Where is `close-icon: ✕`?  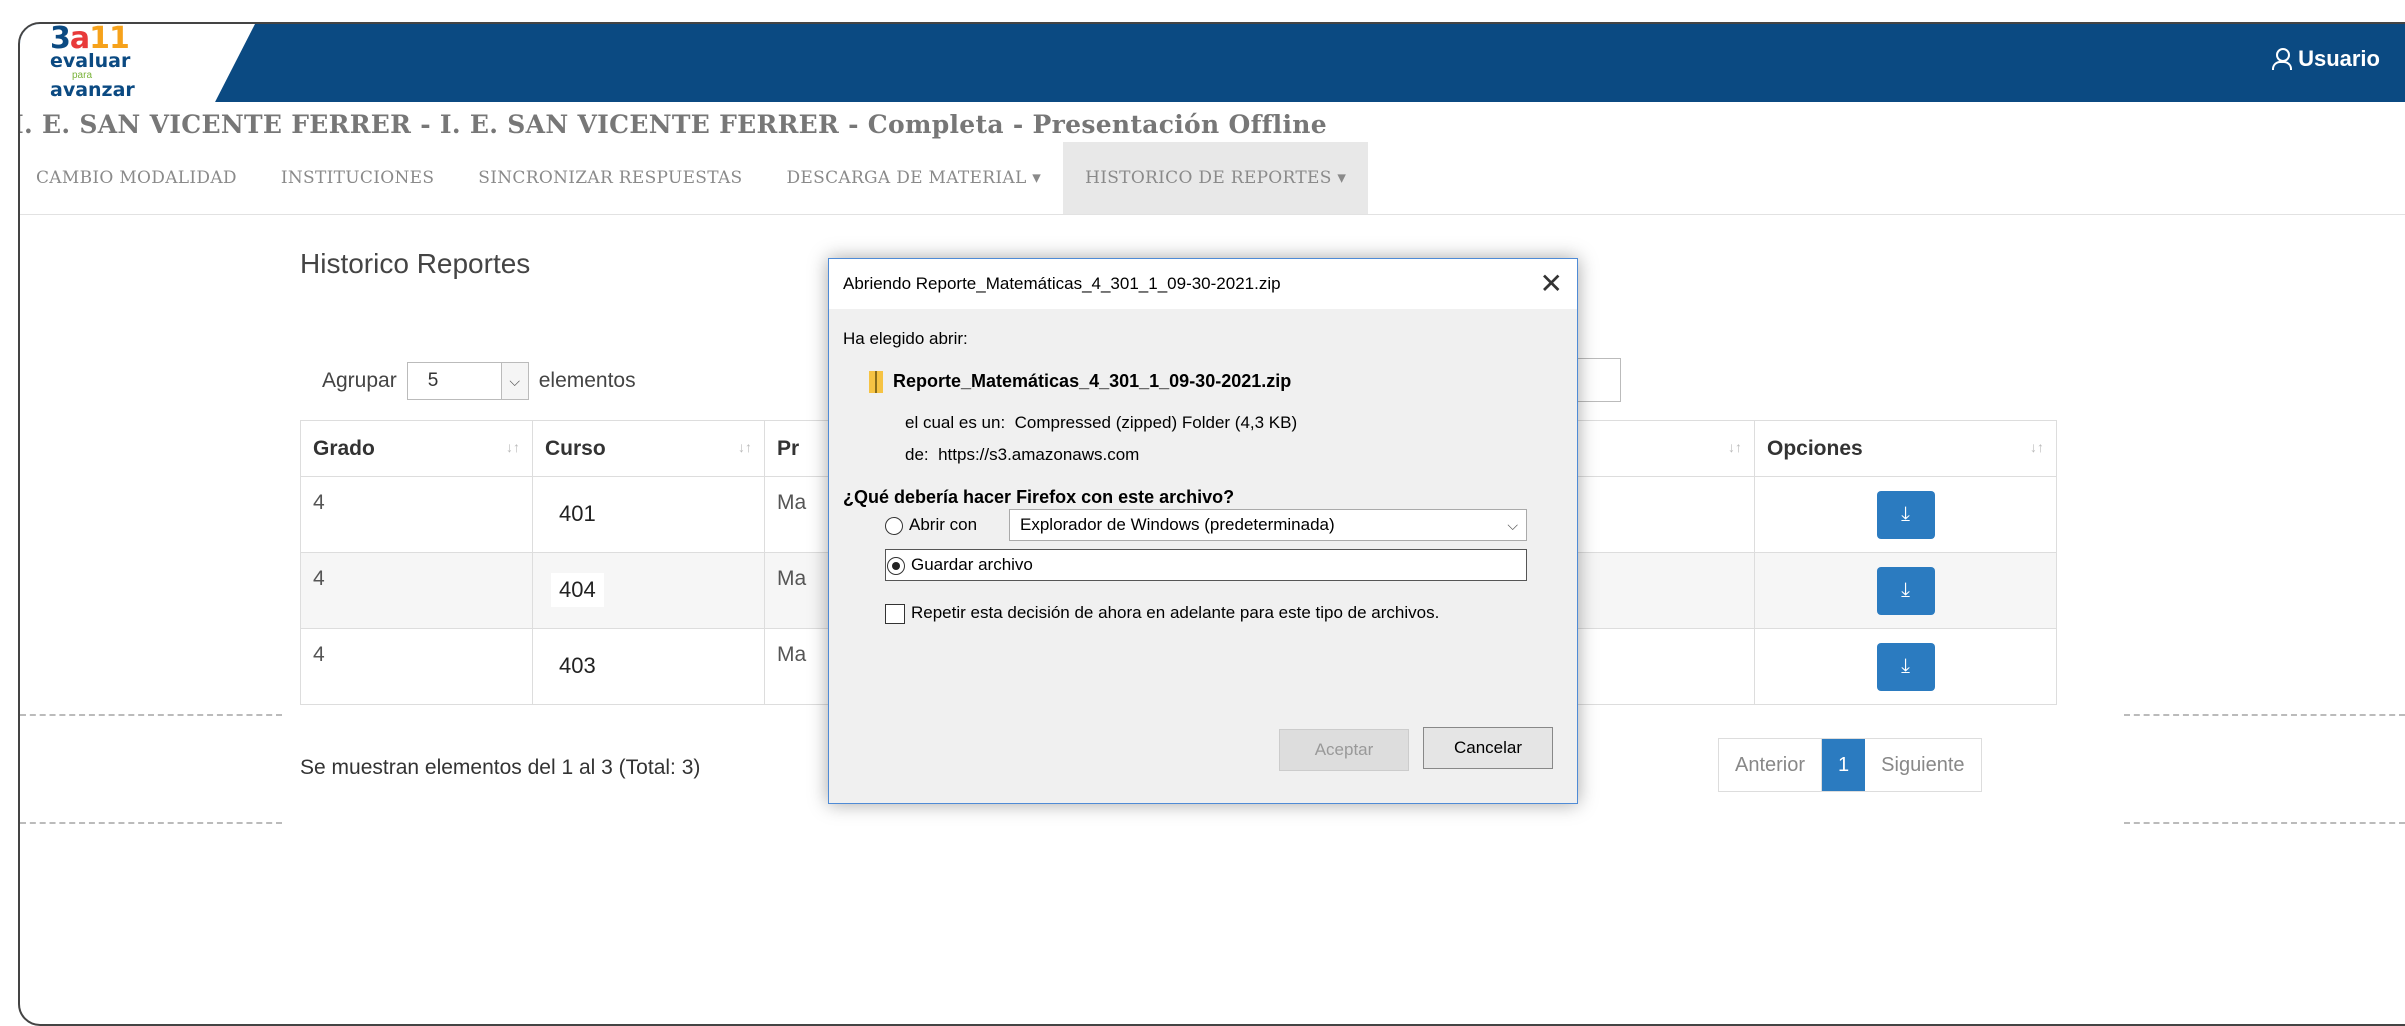 close-icon: ✕ is located at coordinates (1551, 283).